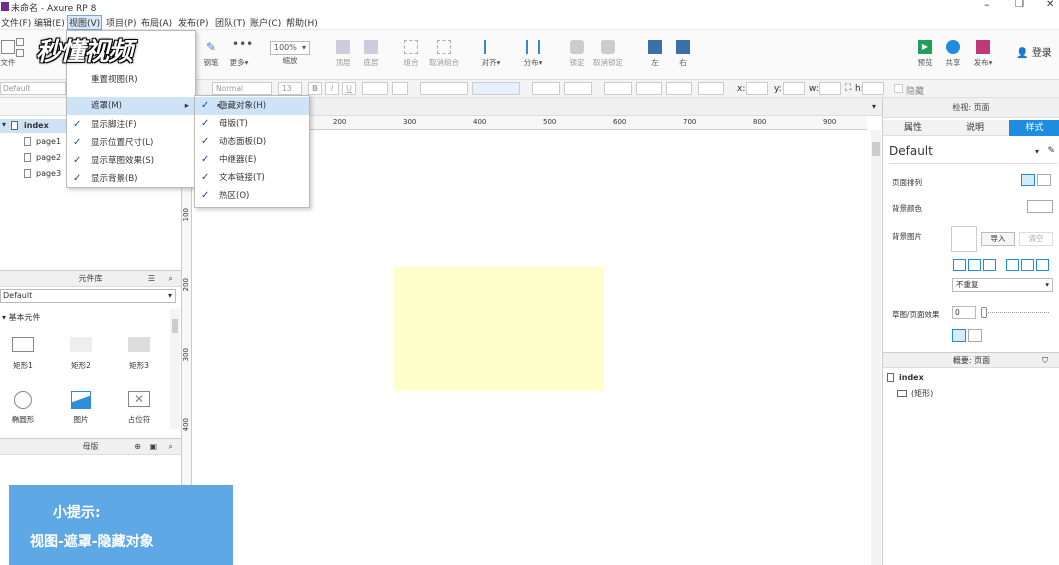  I want to click on x-input, so click(757, 88).